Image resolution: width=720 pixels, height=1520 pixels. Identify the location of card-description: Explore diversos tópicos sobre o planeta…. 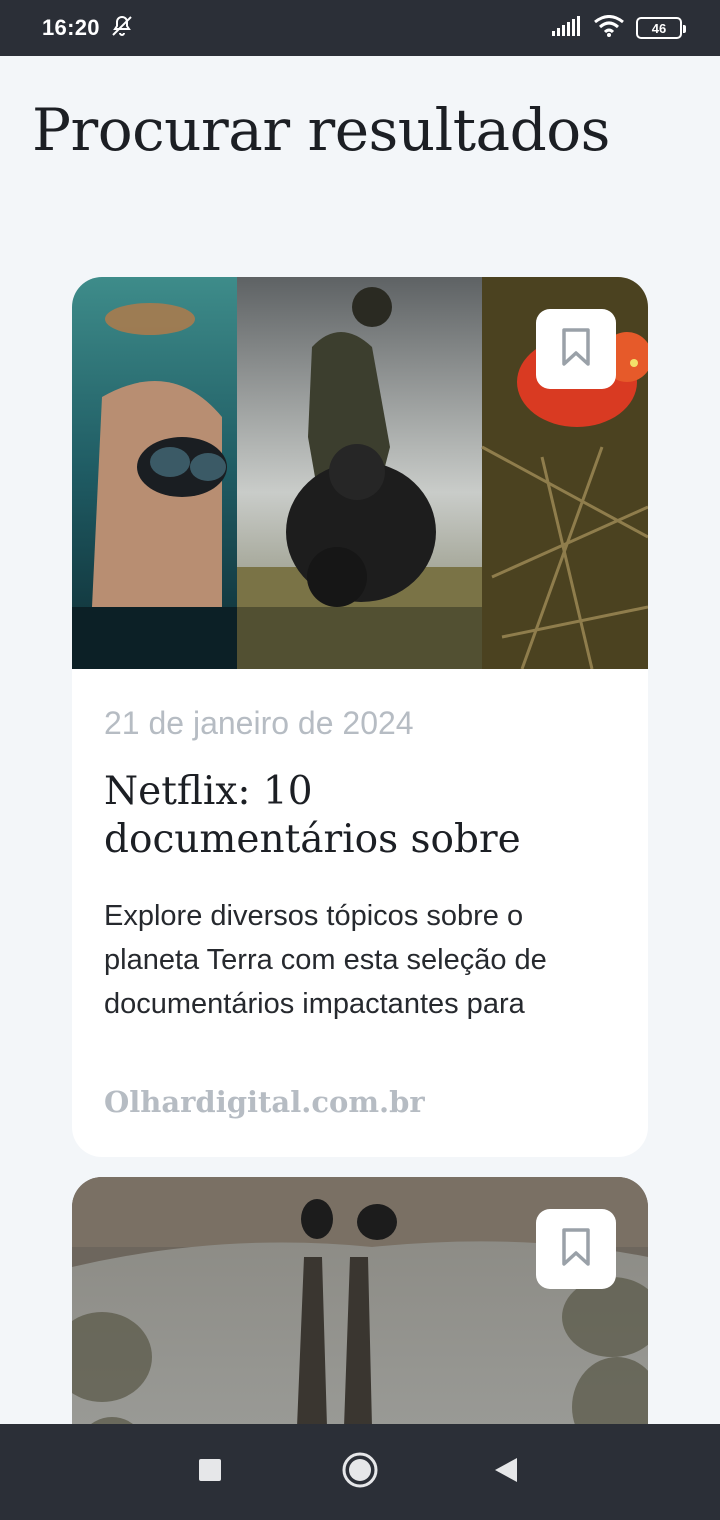
(325, 960).